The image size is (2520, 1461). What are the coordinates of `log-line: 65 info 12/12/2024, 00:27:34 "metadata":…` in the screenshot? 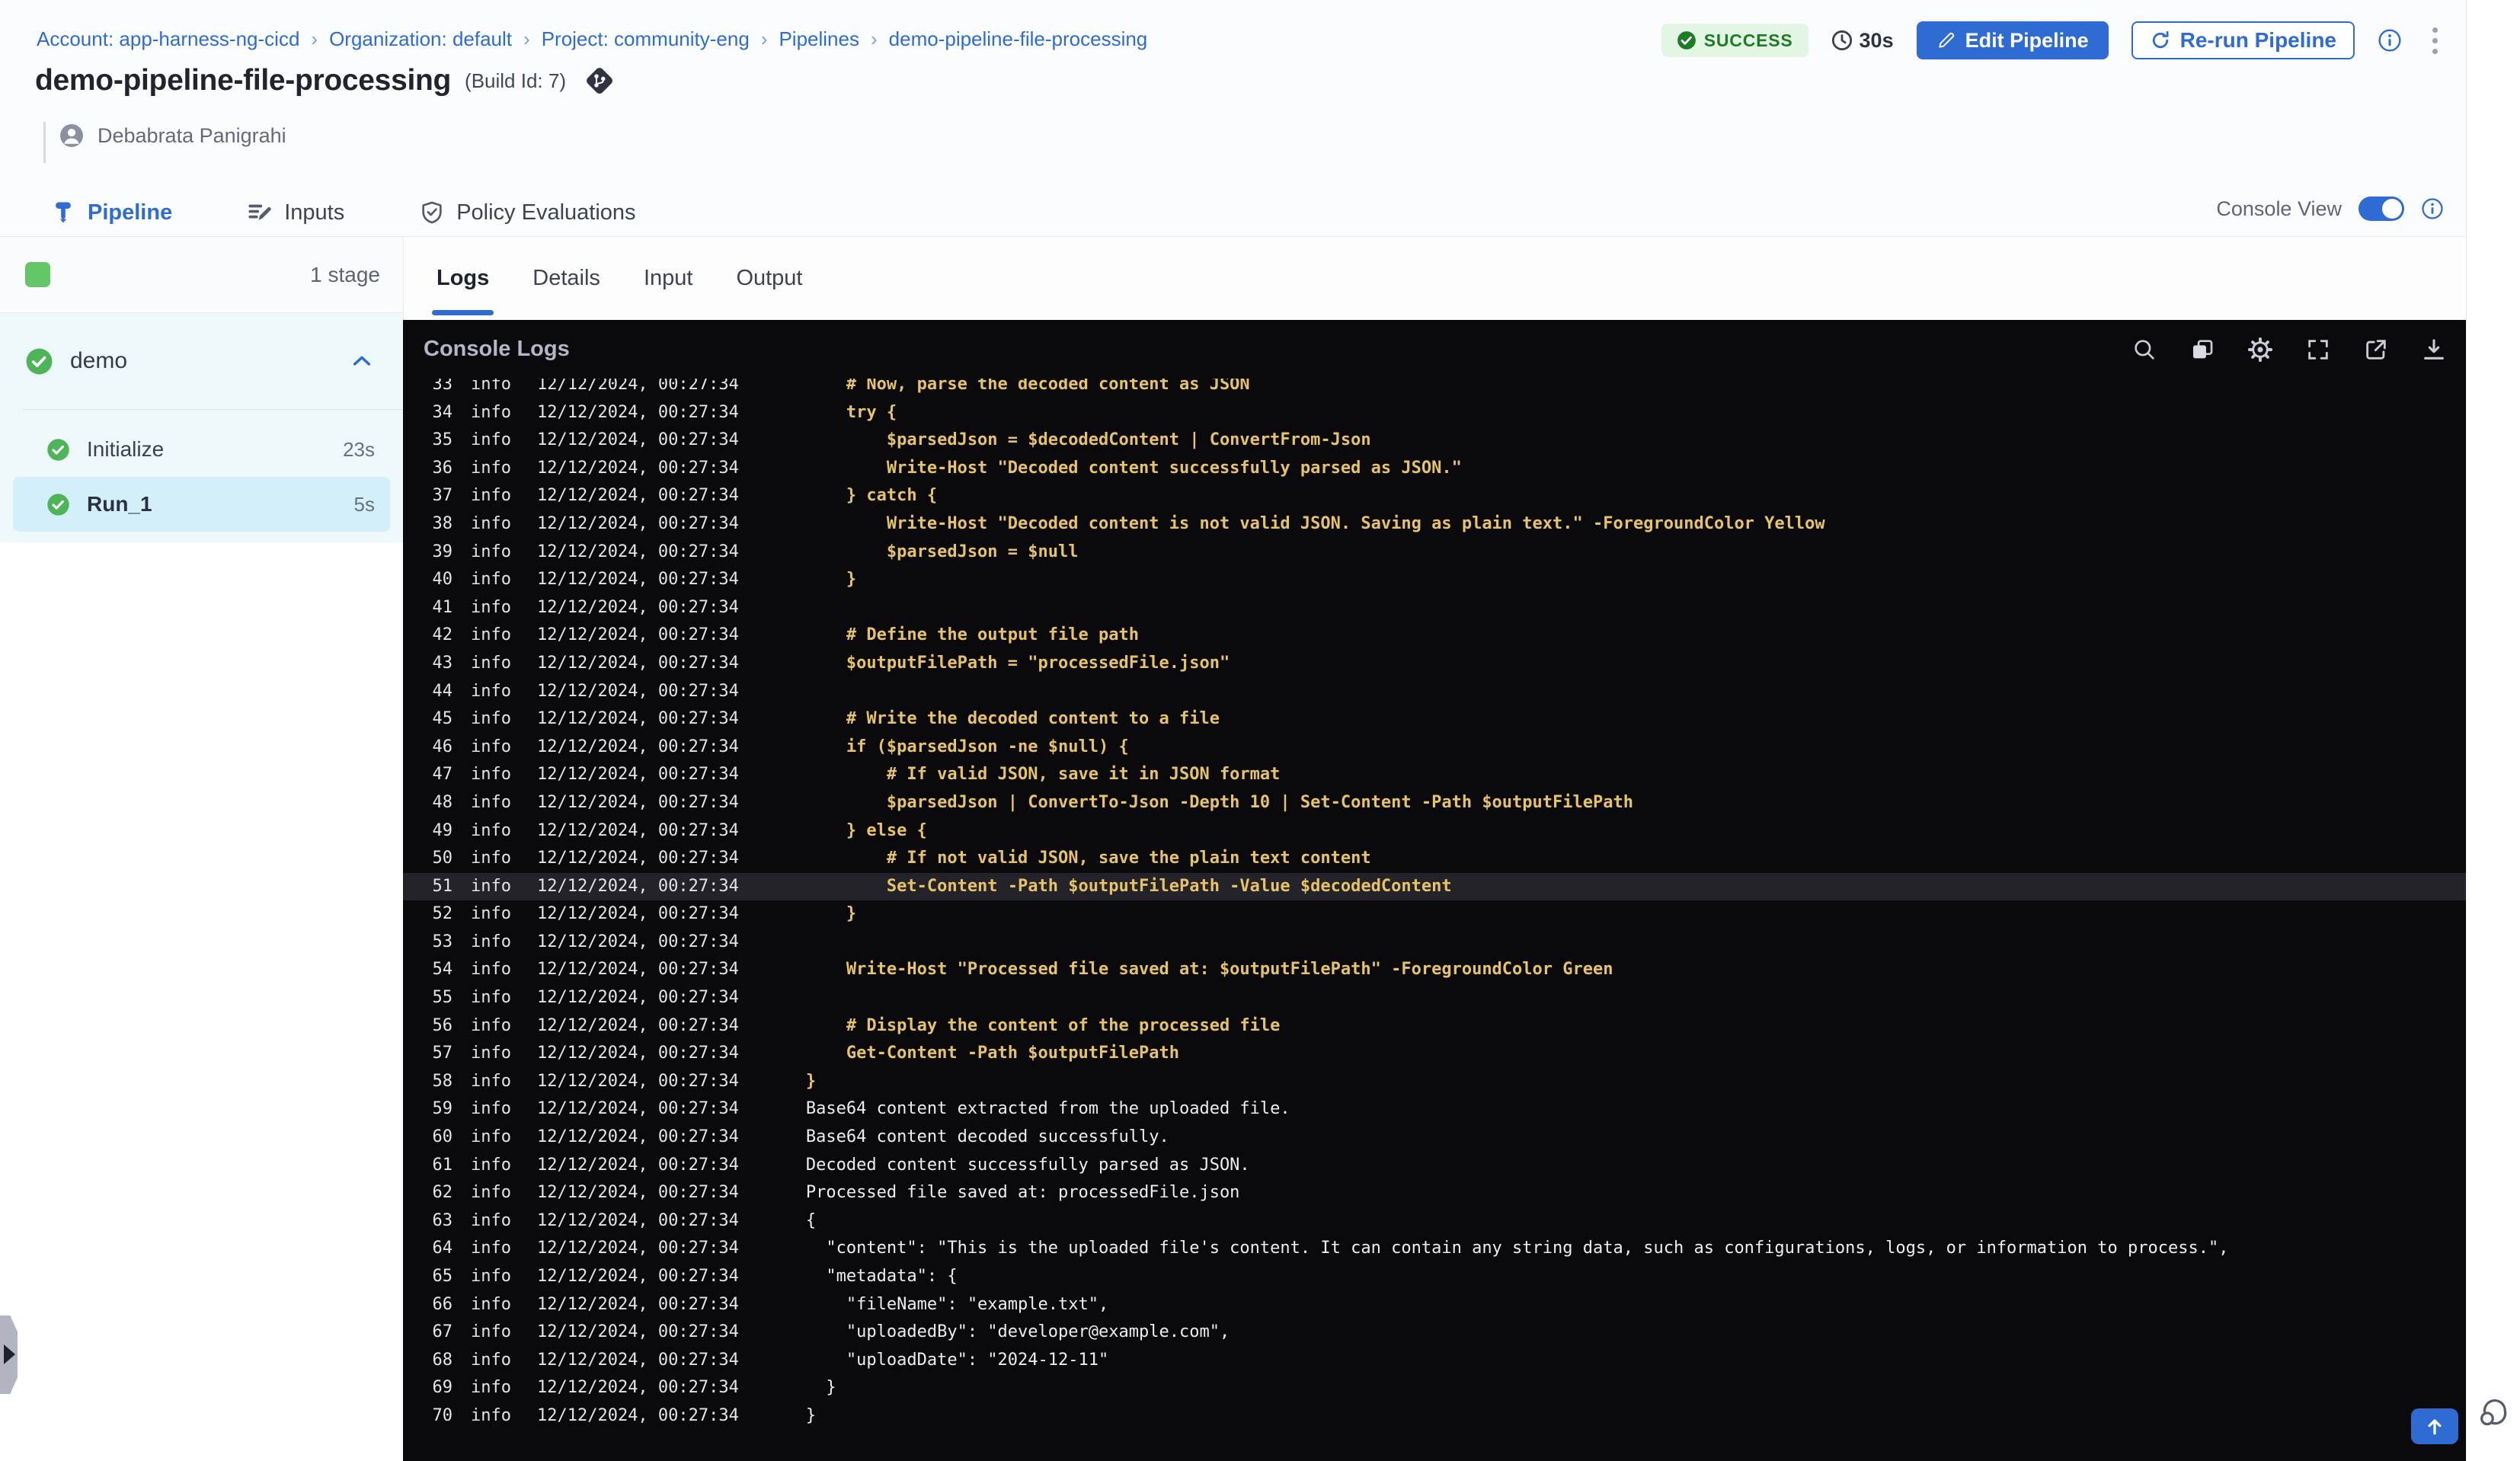 It's located at (1434, 1277).